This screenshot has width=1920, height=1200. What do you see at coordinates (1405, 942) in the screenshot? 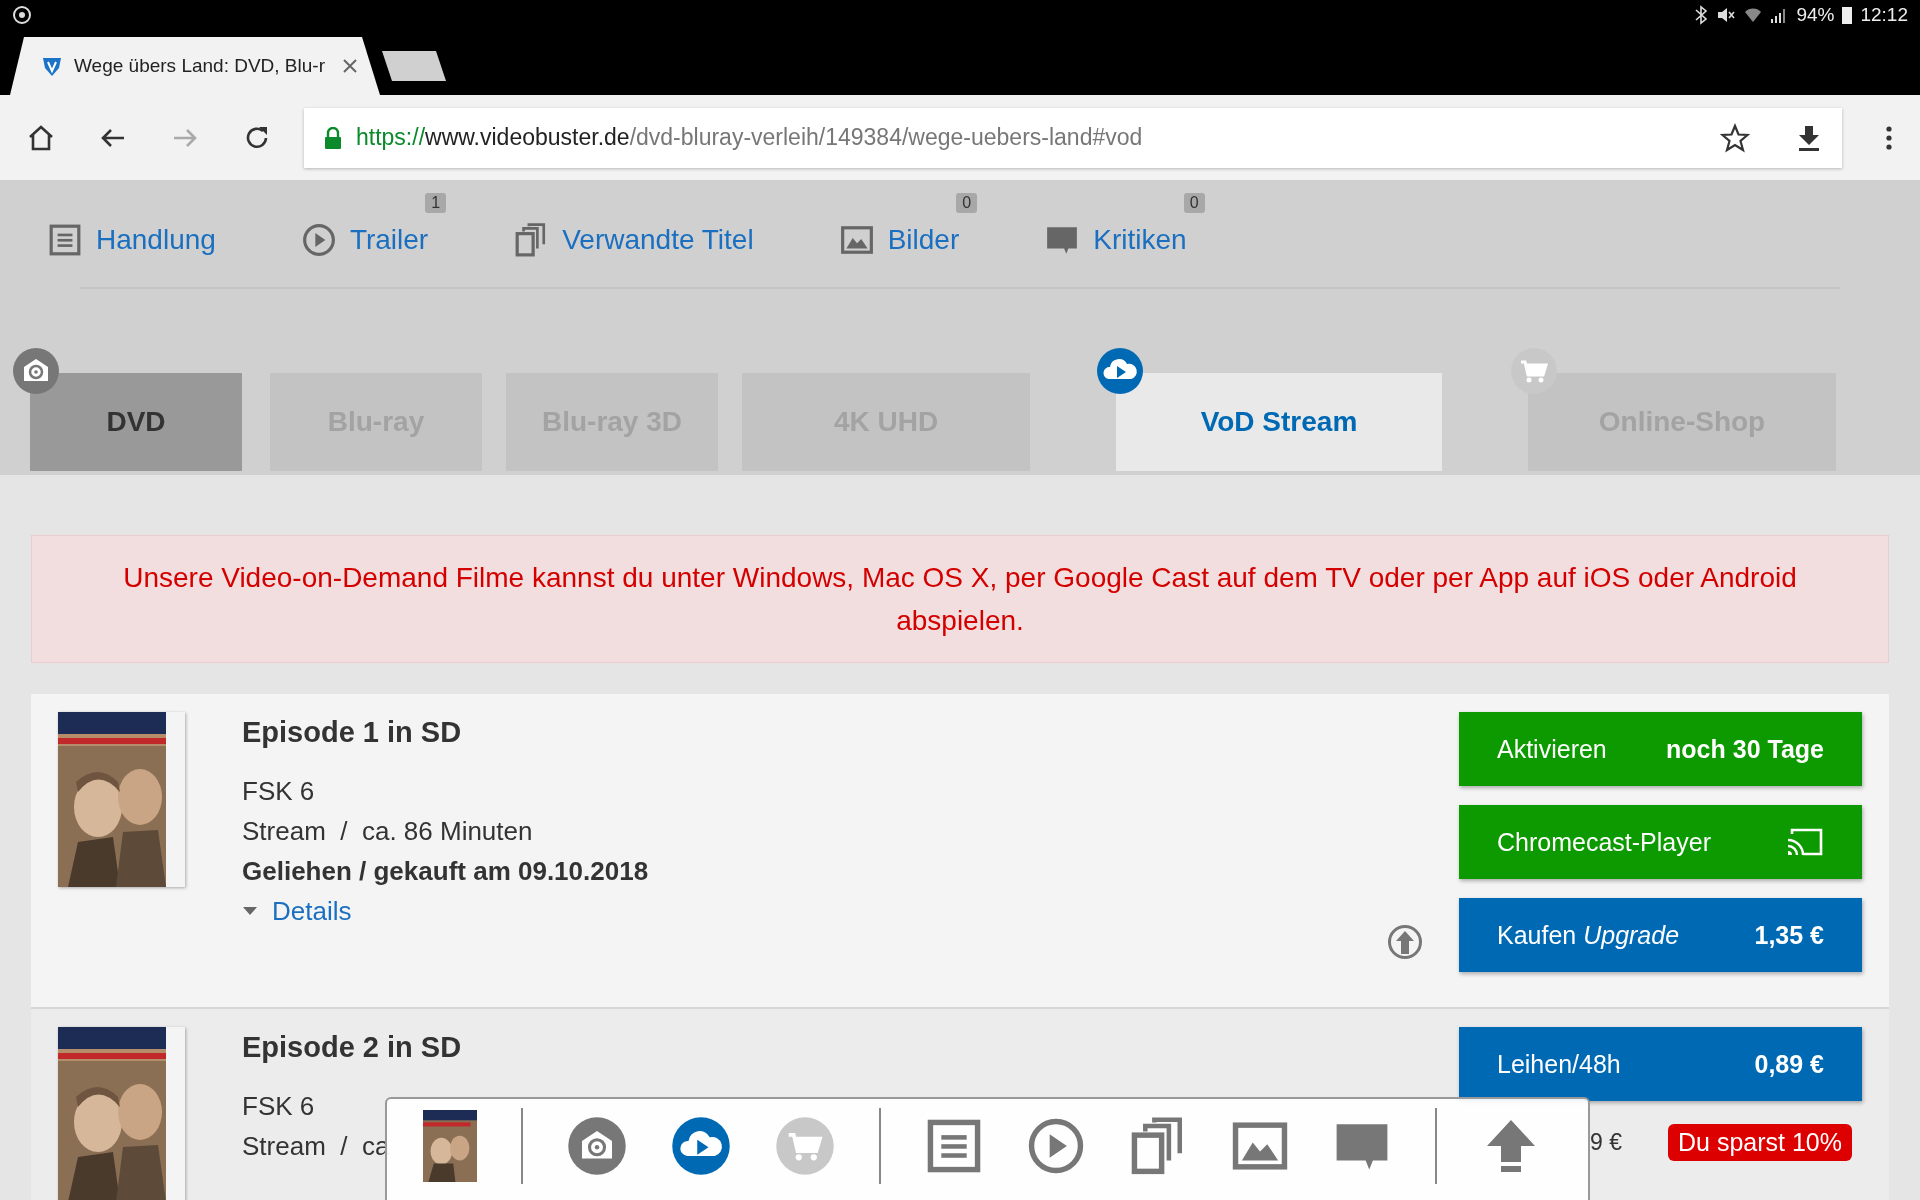
I see `upload-icon` at bounding box center [1405, 942].